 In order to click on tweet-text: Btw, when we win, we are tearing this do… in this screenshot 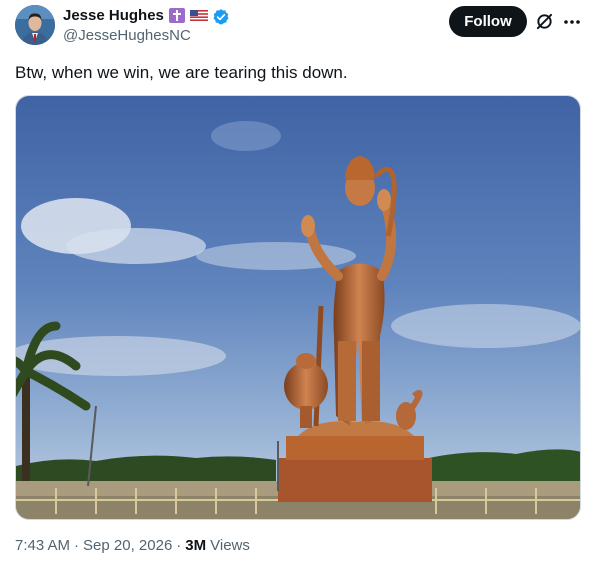, I will do `click(181, 72)`.